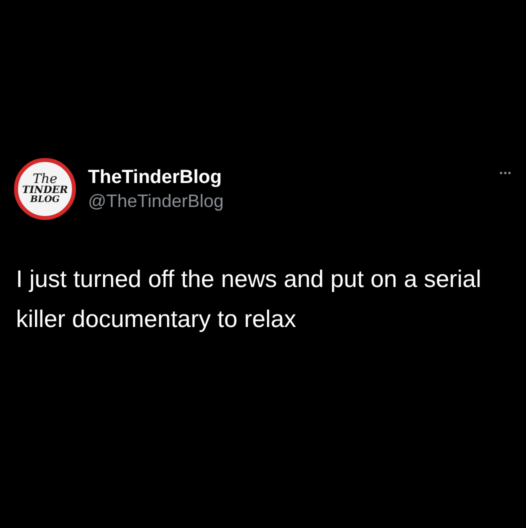 Image resolution: width=526 pixels, height=528 pixels. What do you see at coordinates (288, 201) in the screenshot?
I see `author-handle: @TheTinderBlog` at bounding box center [288, 201].